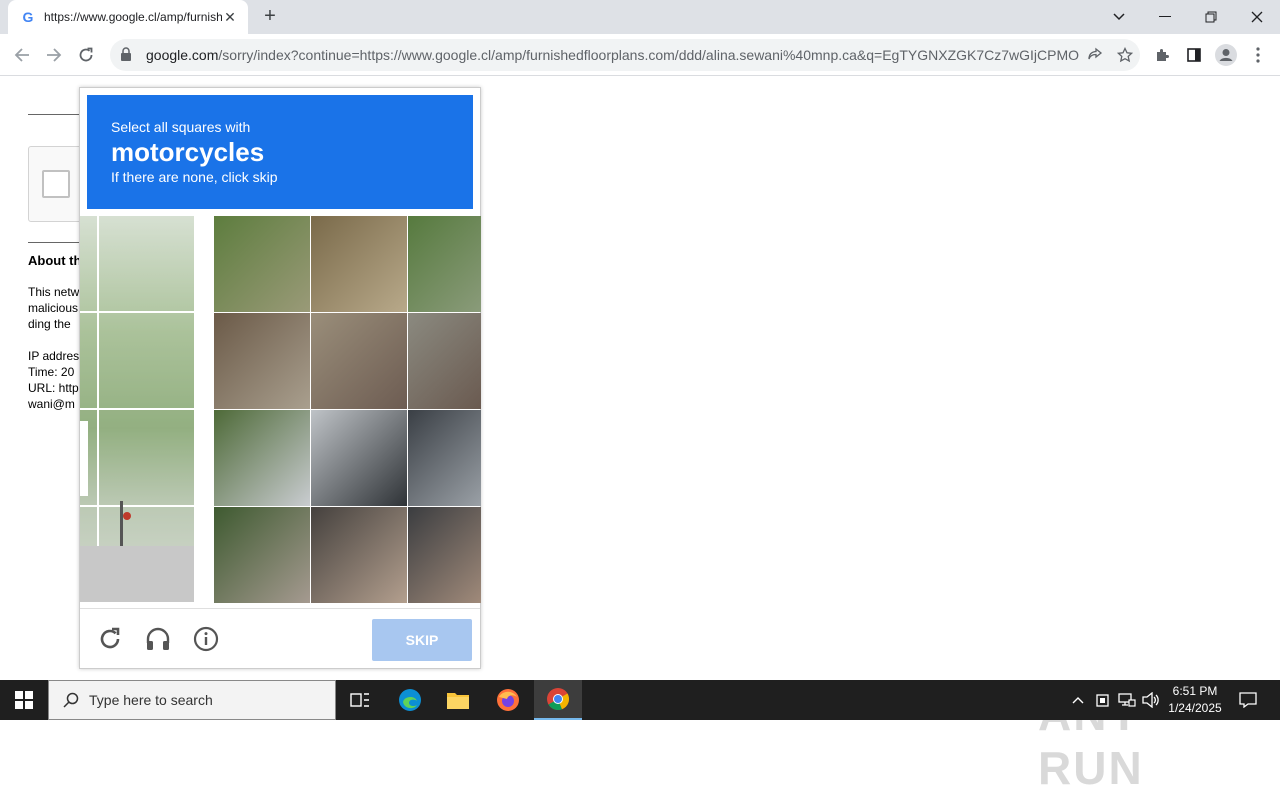 The image size is (1280, 795). What do you see at coordinates (1162, 55) in the screenshot?
I see `extensions-puzzle-icon` at bounding box center [1162, 55].